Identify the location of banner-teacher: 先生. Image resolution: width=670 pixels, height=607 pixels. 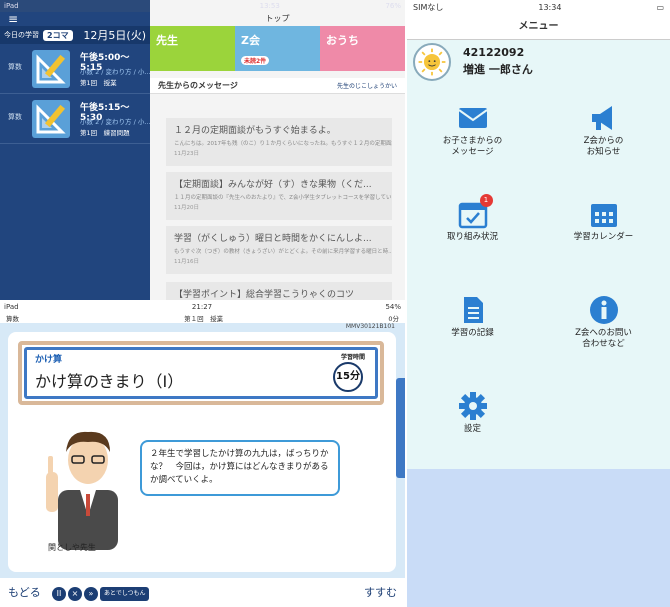
(192, 48).